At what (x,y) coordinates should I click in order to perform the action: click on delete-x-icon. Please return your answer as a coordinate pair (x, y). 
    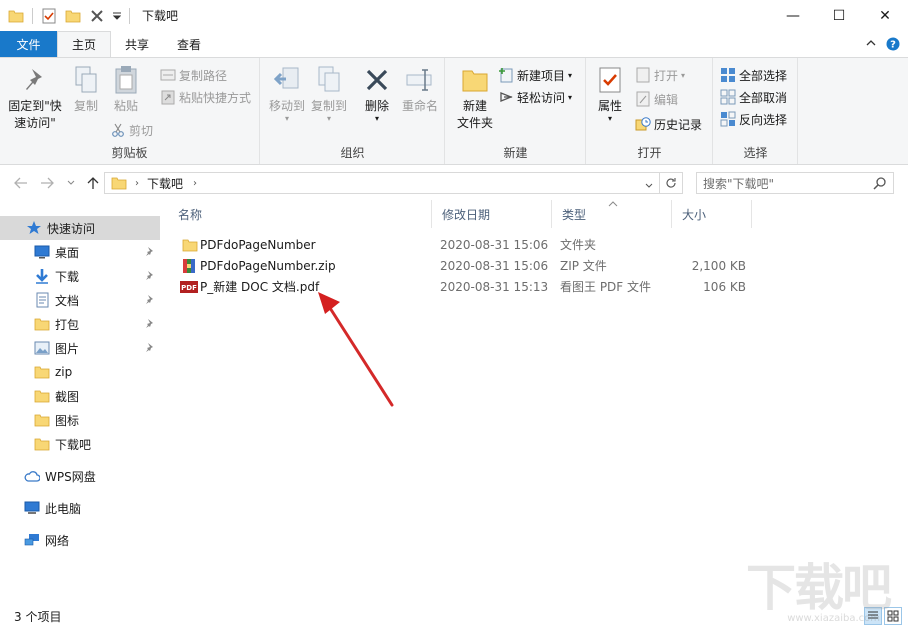
    Looking at the image, I should click on (377, 80).